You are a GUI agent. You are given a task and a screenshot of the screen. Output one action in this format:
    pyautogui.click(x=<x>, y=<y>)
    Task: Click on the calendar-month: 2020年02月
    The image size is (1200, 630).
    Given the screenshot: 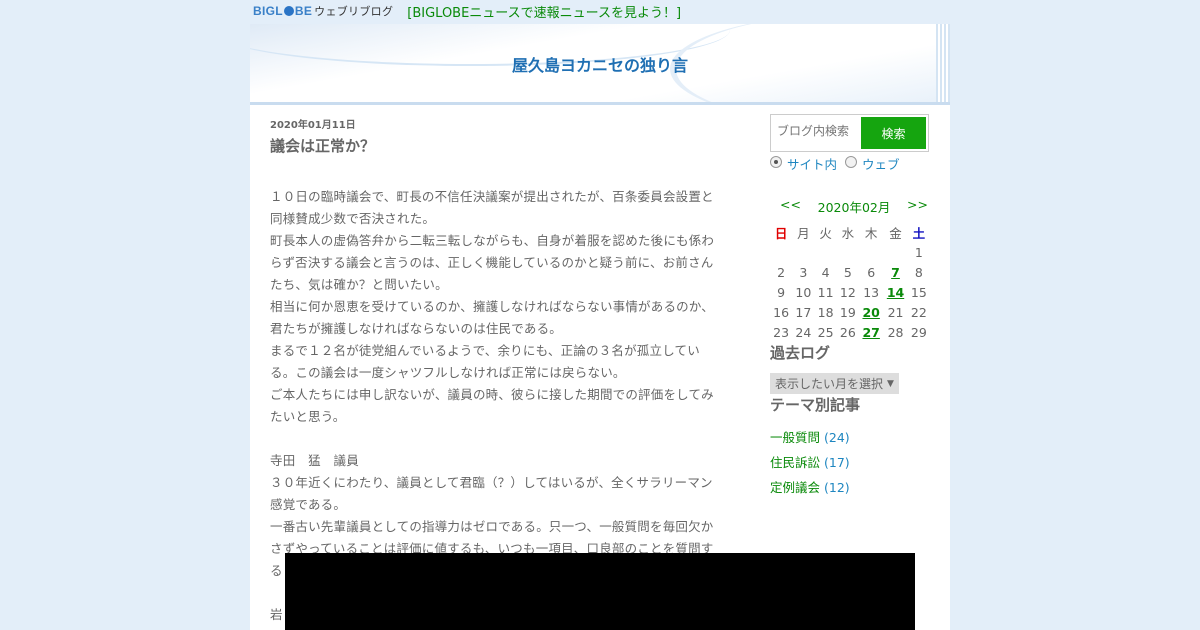 What is the action you would take?
    pyautogui.click(x=854, y=206)
    